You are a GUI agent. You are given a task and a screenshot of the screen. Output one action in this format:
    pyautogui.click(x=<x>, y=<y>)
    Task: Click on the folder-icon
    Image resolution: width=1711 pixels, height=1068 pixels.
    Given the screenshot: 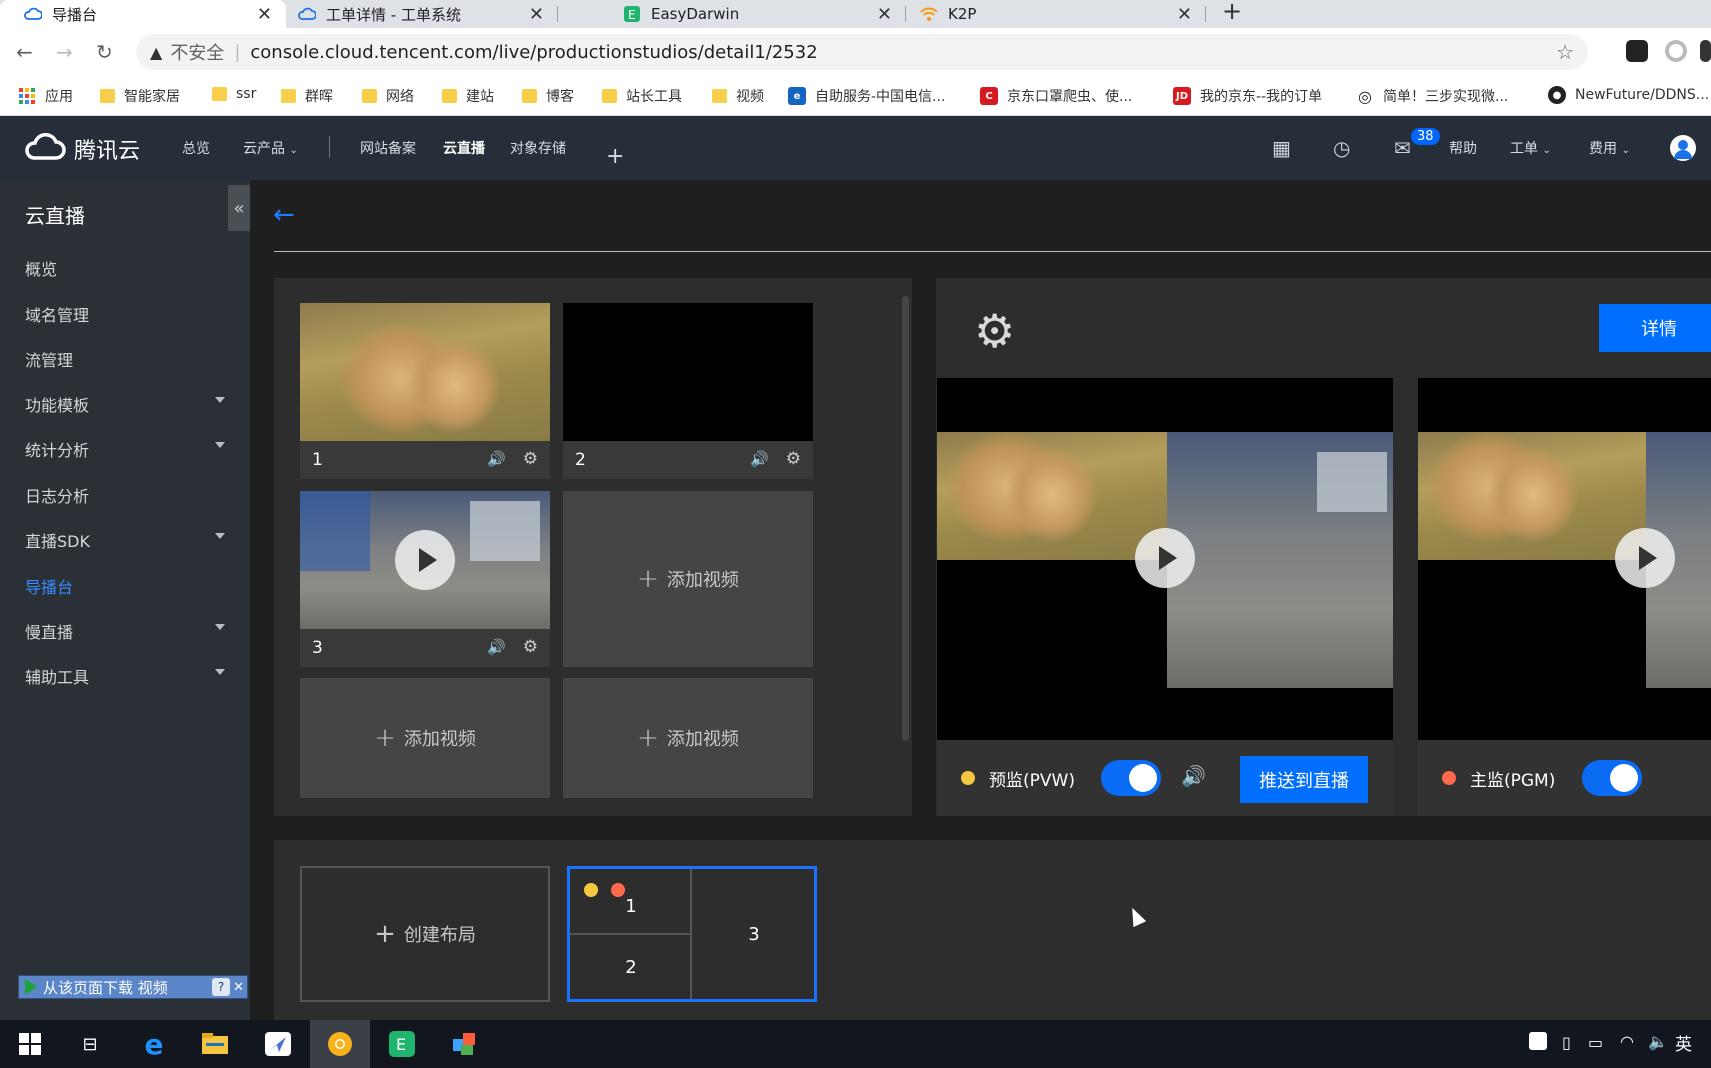 What is the action you would take?
    pyautogui.click(x=529, y=96)
    